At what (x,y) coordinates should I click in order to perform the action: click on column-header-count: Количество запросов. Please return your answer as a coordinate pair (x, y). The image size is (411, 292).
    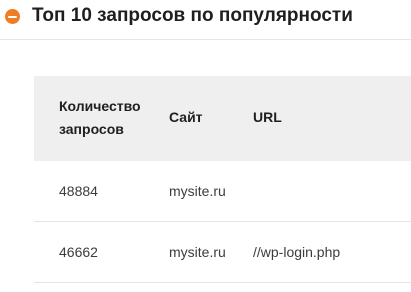
    Looking at the image, I should click on (100, 117).